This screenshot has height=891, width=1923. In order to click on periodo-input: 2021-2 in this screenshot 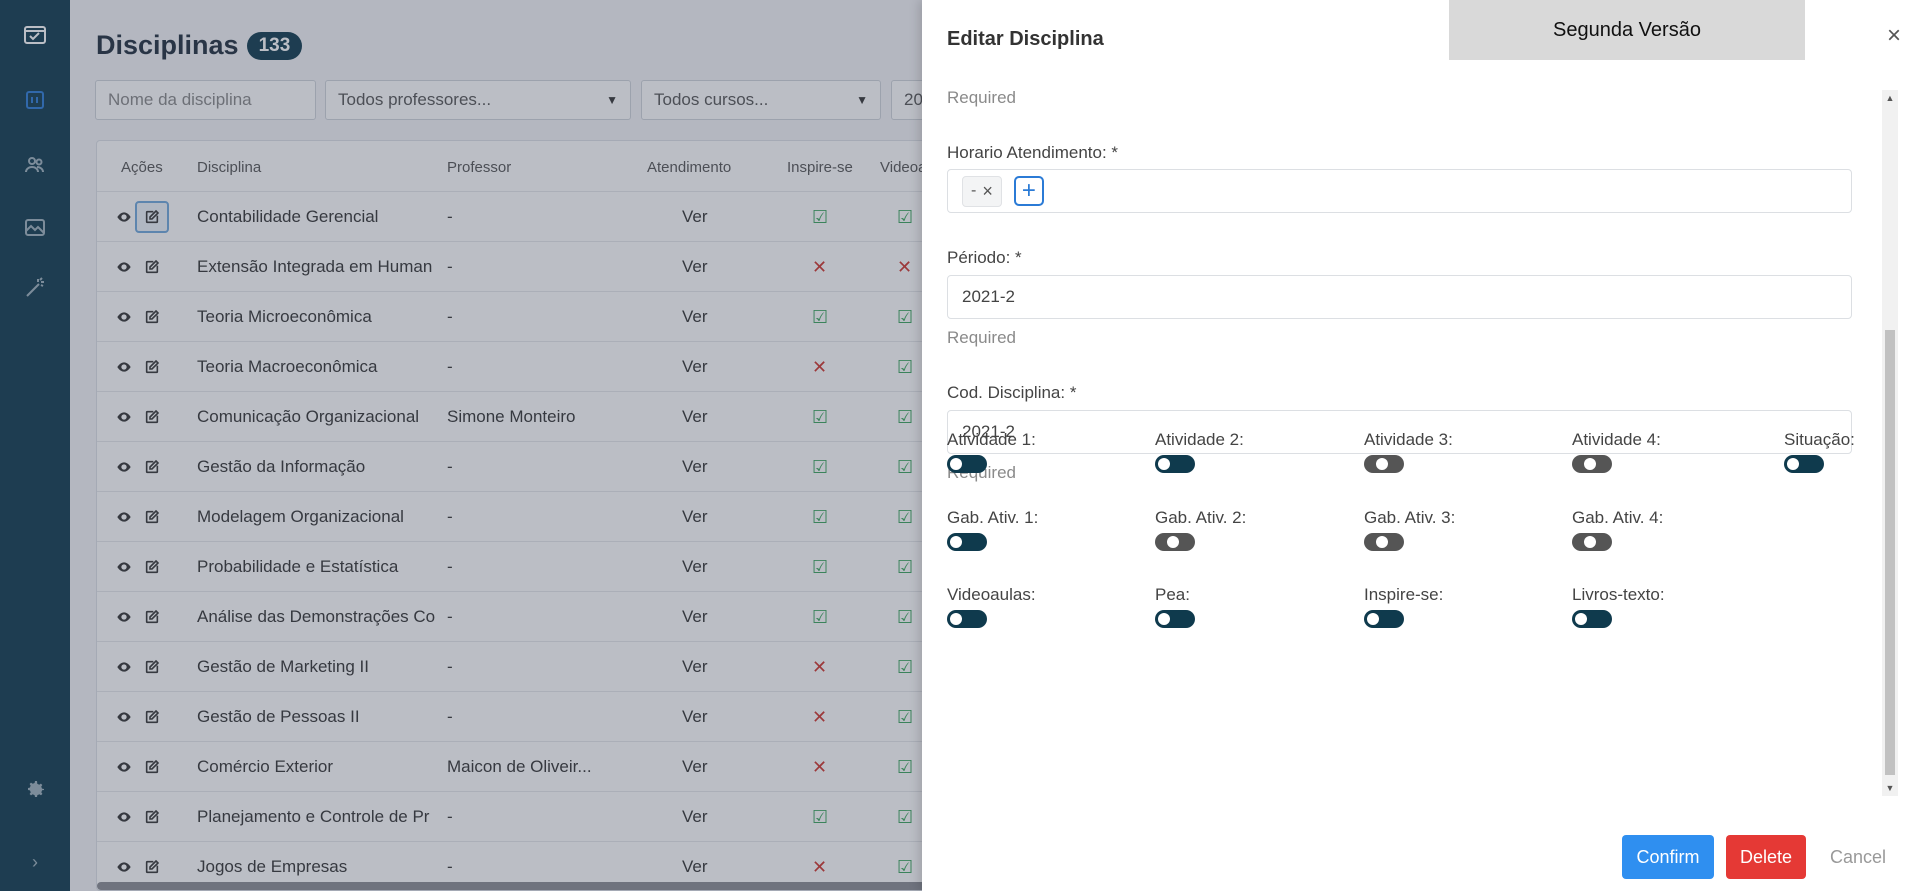, I will do `click(1399, 297)`.